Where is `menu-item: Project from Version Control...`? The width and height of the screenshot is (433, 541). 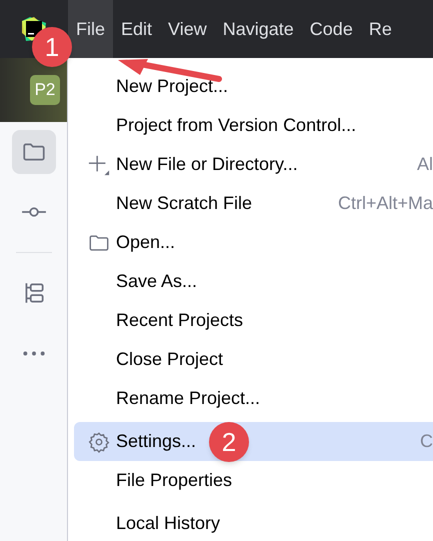 menu-item: Project from Version Control... is located at coordinates (253, 125).